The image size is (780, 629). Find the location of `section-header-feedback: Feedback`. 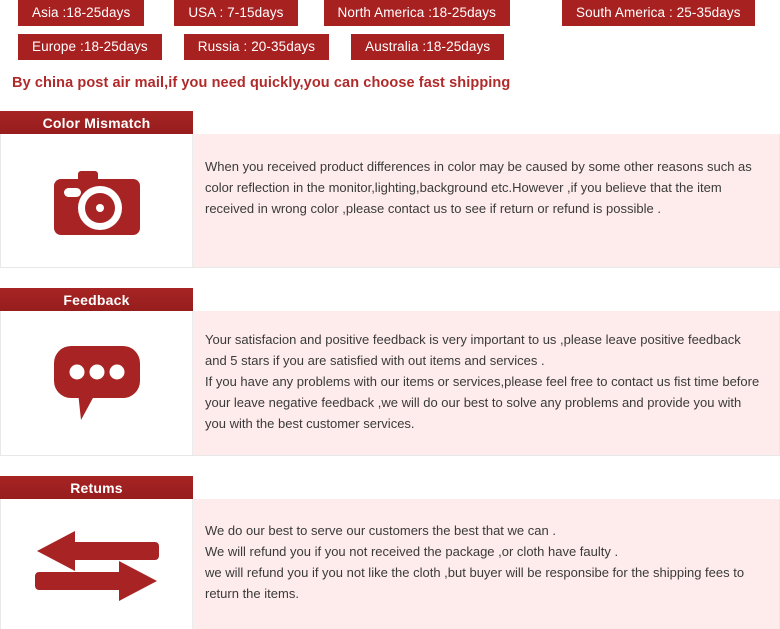

section-header-feedback: Feedback is located at coordinates (96, 299).